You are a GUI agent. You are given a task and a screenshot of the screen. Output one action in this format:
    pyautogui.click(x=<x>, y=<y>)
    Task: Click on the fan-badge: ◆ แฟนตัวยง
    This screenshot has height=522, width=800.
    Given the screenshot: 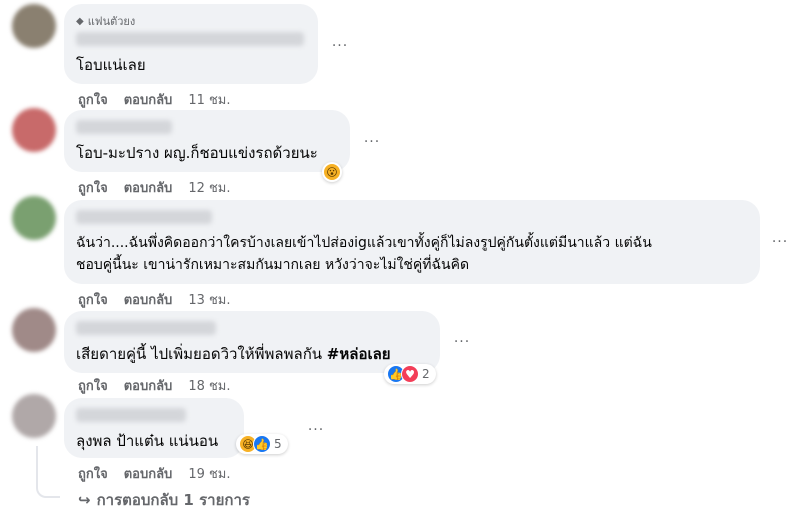 What is the action you would take?
    pyautogui.click(x=191, y=21)
    